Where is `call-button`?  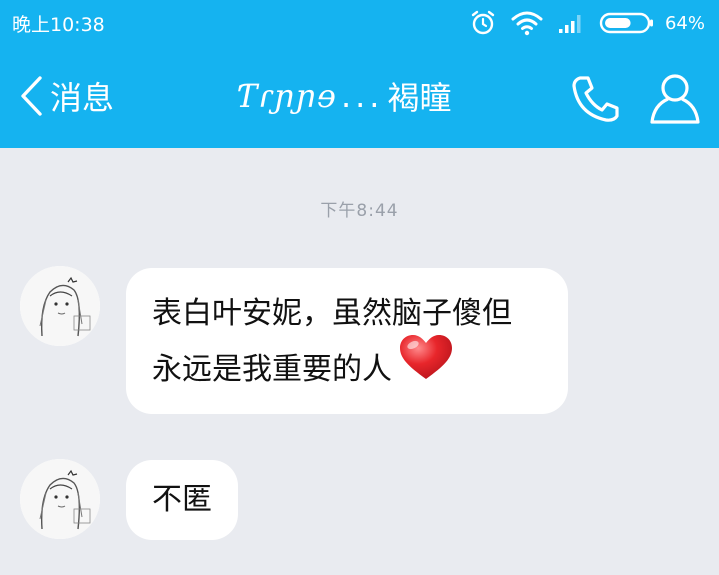 call-button is located at coordinates (594, 98).